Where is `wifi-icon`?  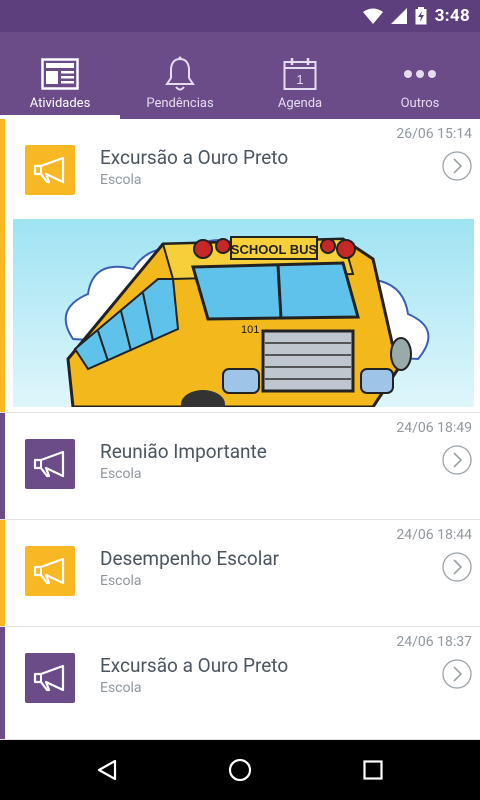
wifi-icon is located at coordinates (372, 16).